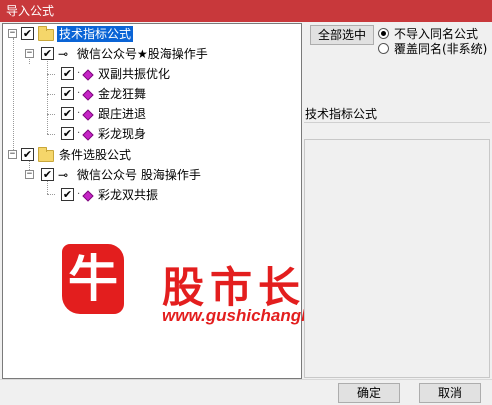  What do you see at coordinates (441, 49) in the screenshot?
I see `radio-label: 覆盖同名(非系统)` at bounding box center [441, 49].